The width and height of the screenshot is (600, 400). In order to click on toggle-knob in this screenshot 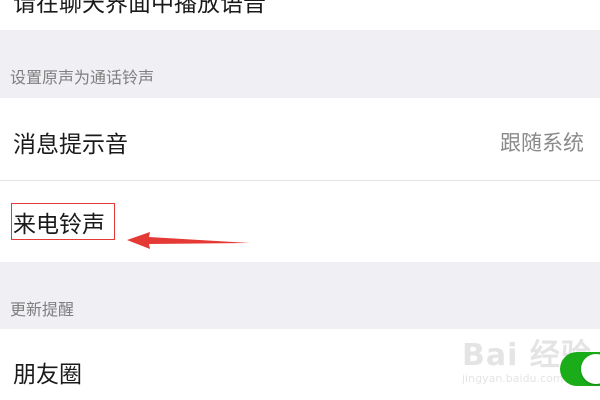, I will do `click(590, 369)`.